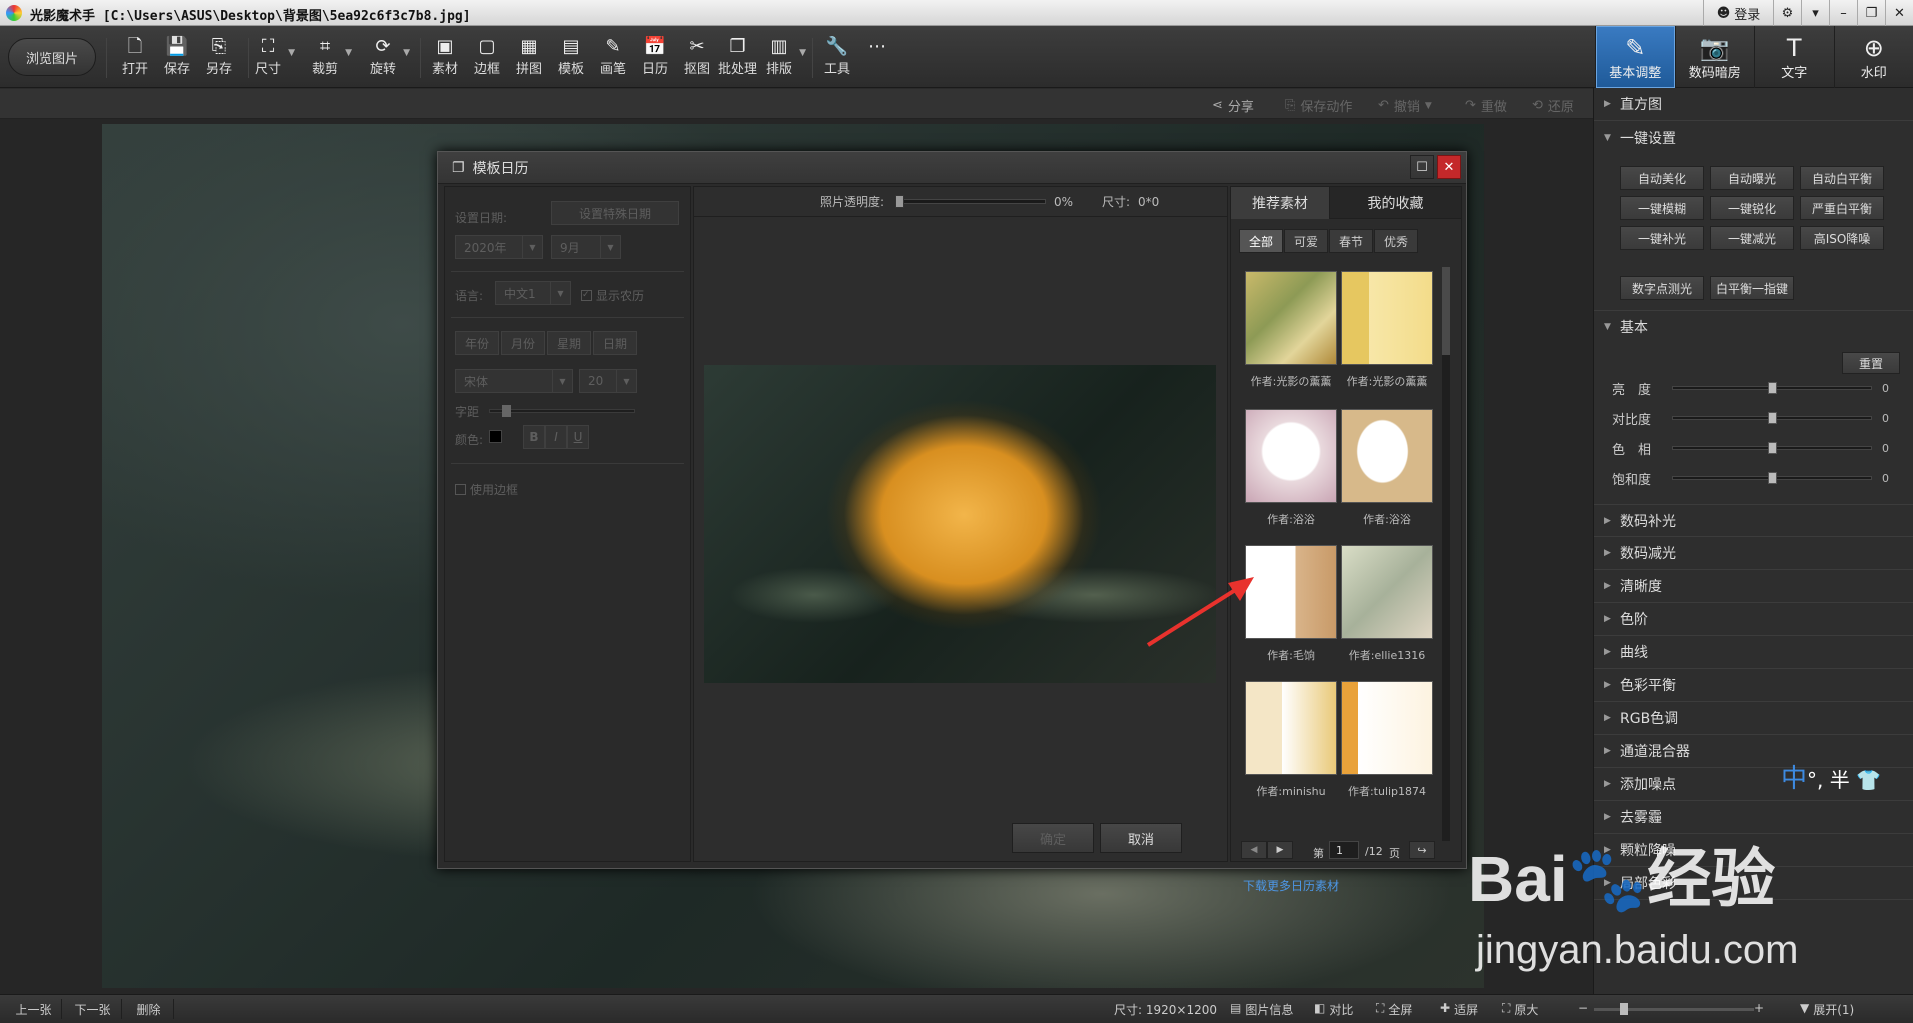  What do you see at coordinates (332, 59) in the screenshot?
I see `crop-button: ⌗ 裁剪 ▼` at bounding box center [332, 59].